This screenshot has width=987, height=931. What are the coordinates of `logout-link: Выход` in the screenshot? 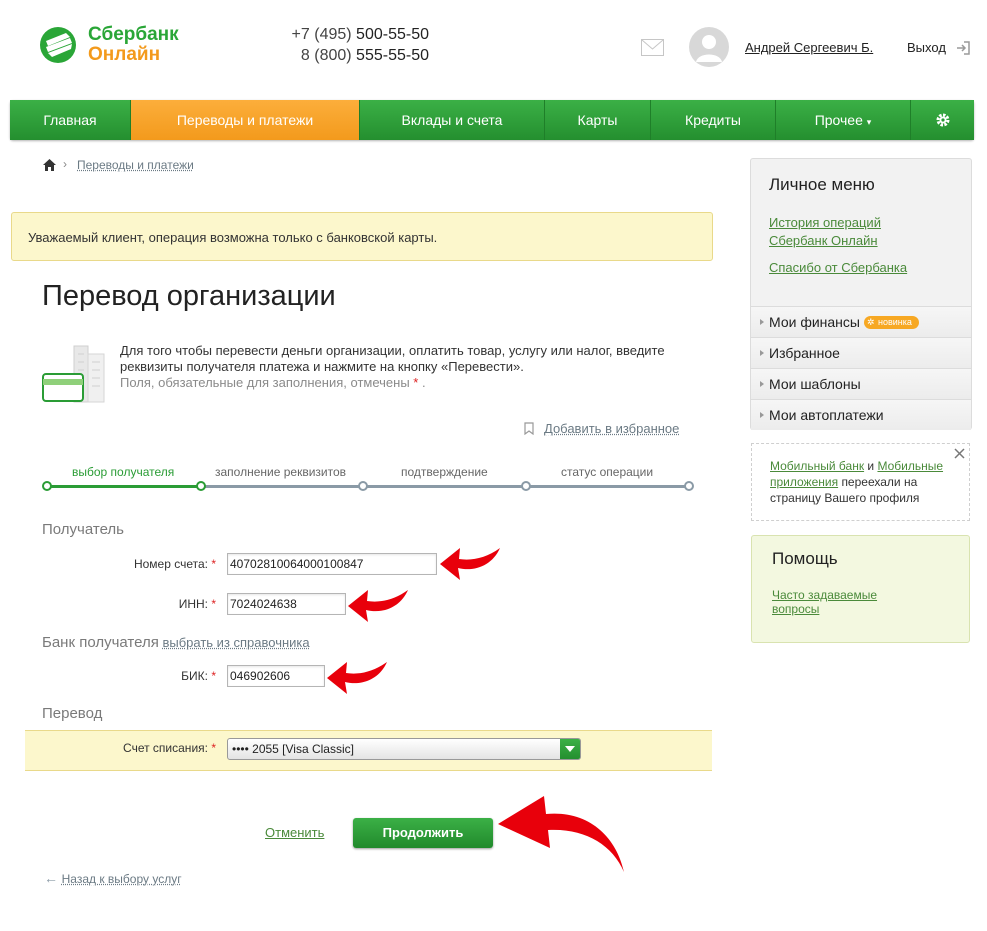 It's located at (926, 47).